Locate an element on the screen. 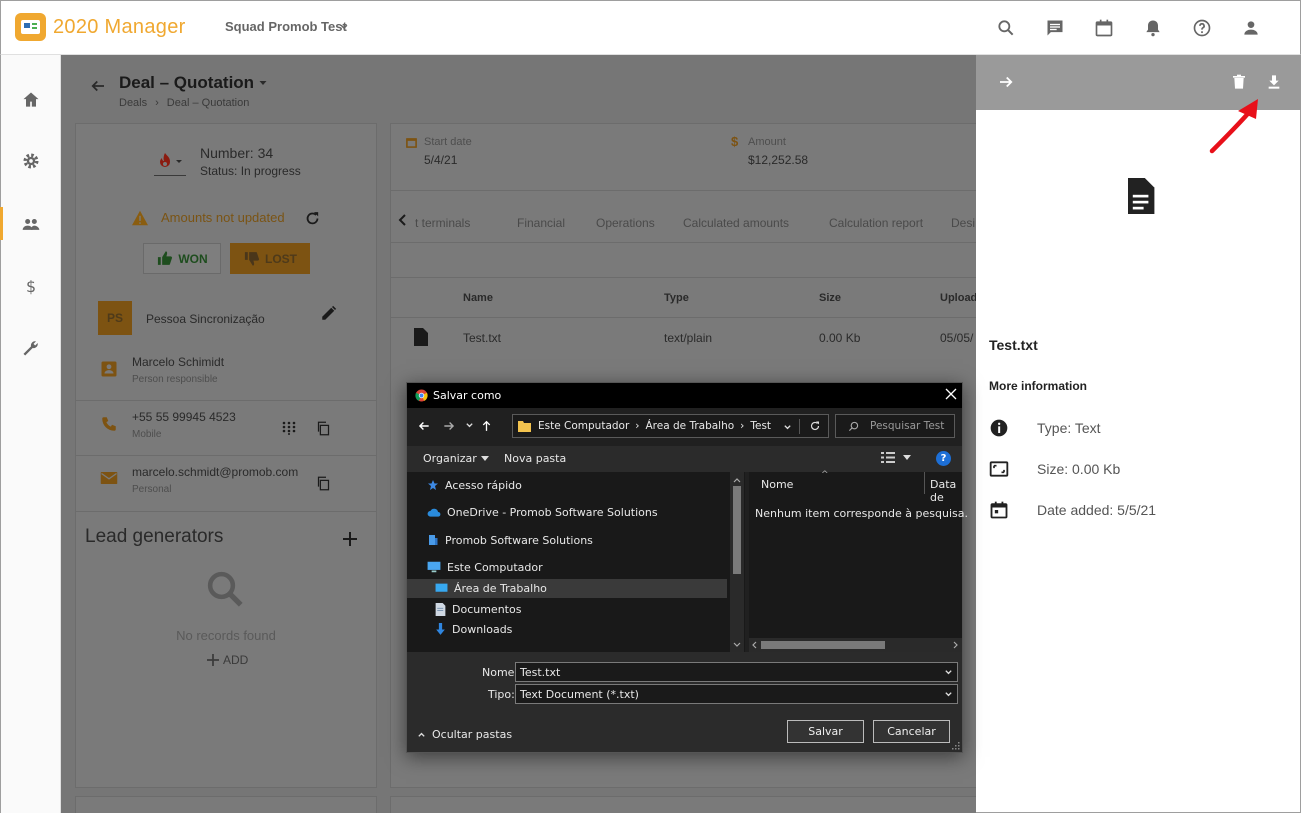  search-field: Pesquisar Test is located at coordinates (895, 426).